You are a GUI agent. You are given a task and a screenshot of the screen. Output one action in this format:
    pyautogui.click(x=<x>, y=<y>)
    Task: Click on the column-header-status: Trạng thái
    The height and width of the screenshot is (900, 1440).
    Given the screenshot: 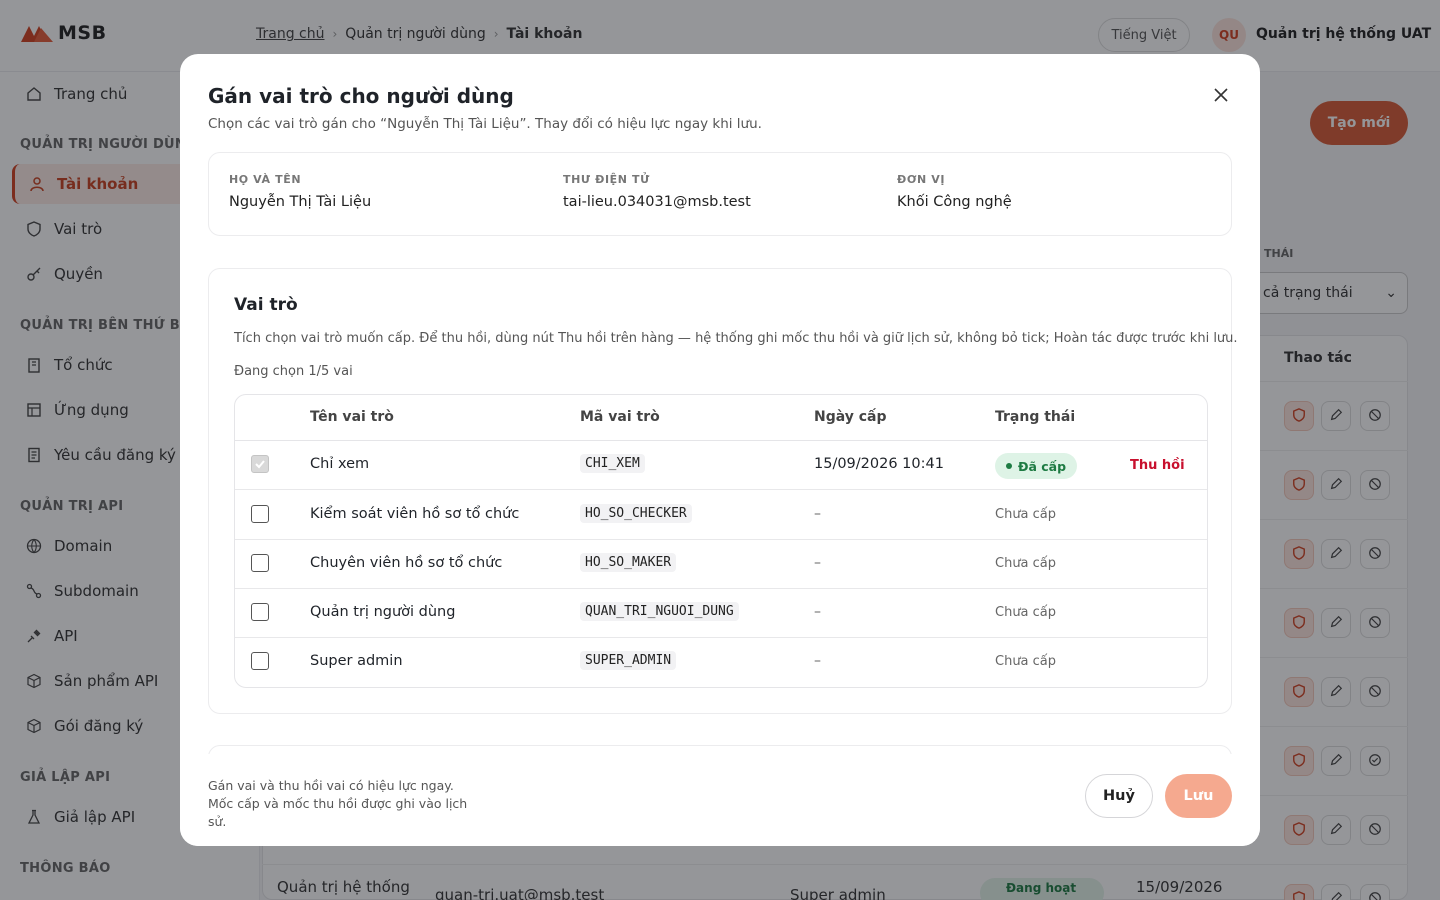 What is the action you would take?
    pyautogui.click(x=1035, y=417)
    